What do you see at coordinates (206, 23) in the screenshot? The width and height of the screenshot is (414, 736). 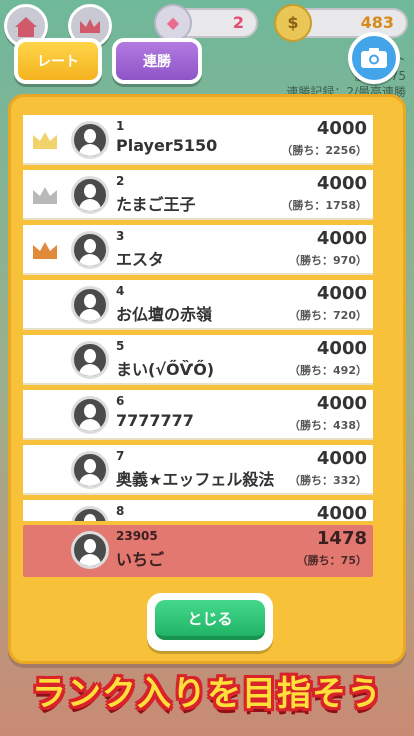 I see `gem-counter: ◆ 2` at bounding box center [206, 23].